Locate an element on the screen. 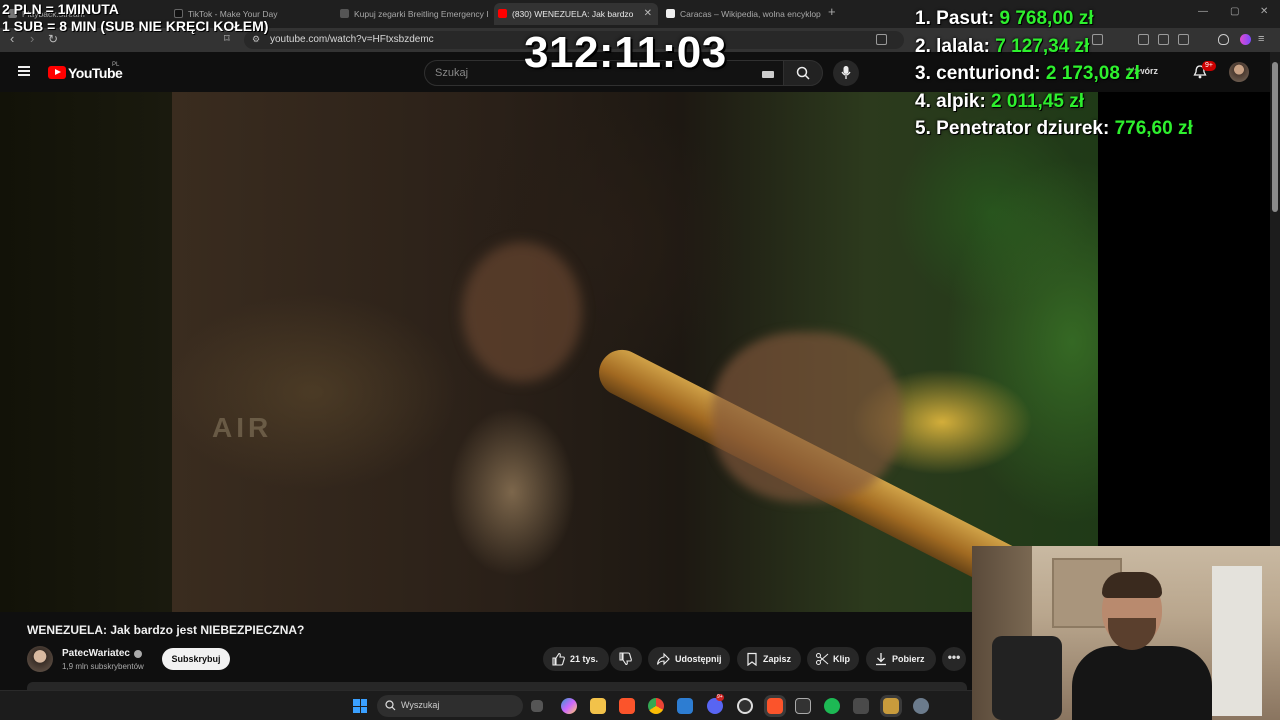 The image size is (1280, 720). thumbs-up-icon is located at coordinates (558, 659).